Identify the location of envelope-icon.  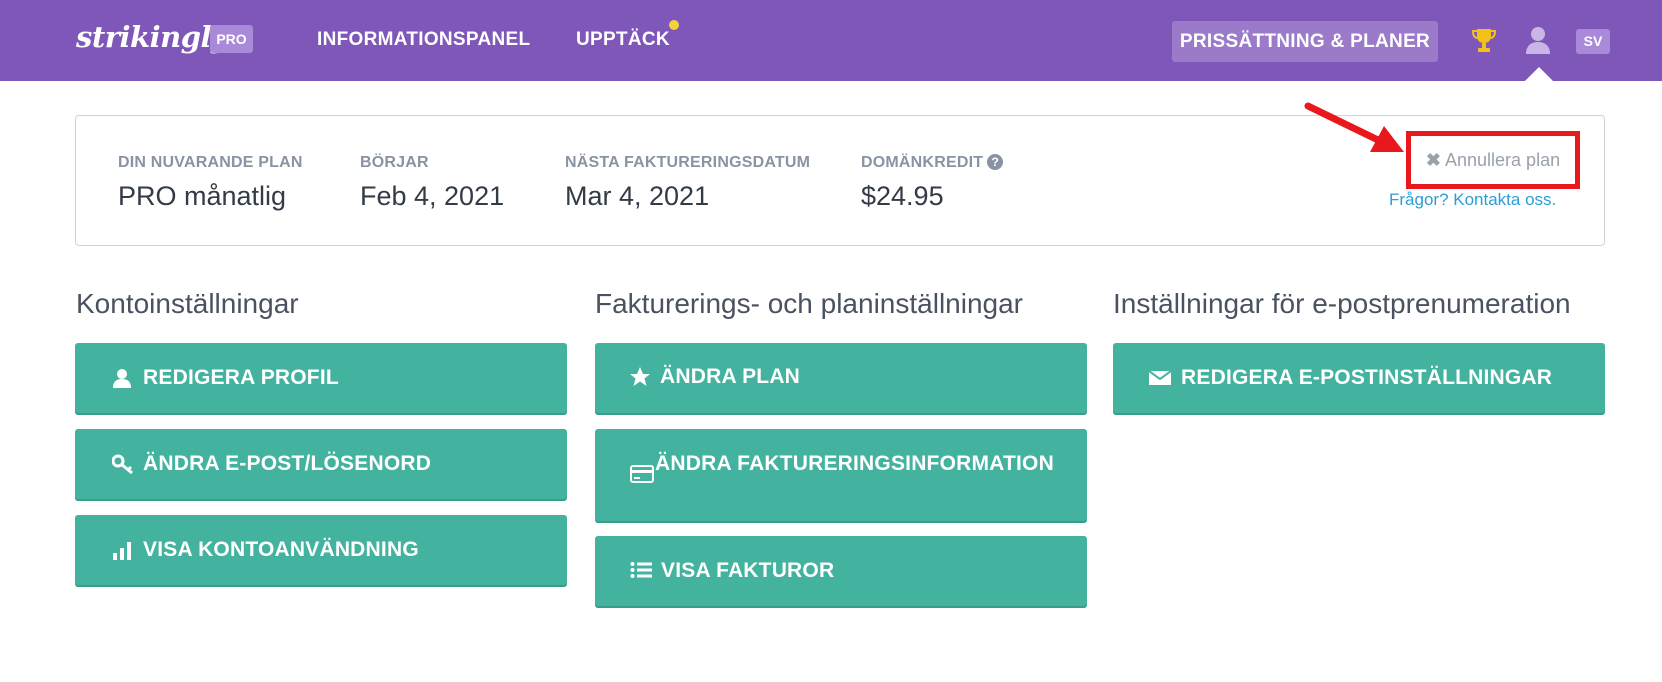
(1160, 378).